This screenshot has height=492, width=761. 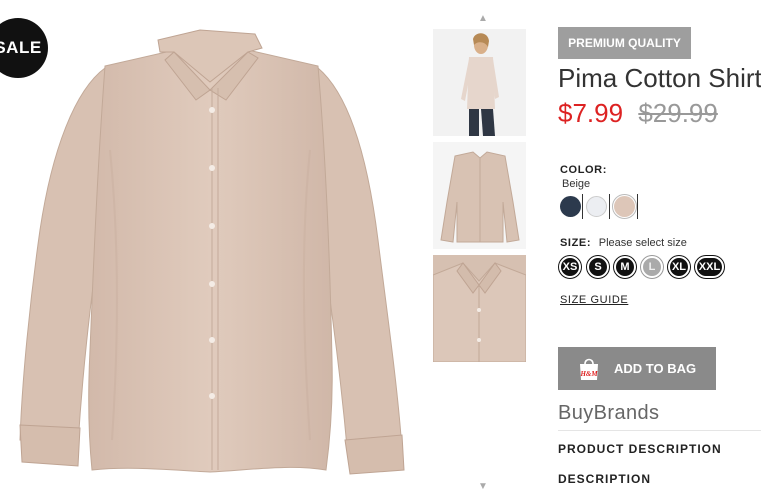 What do you see at coordinates (625, 267) in the screenshot?
I see `size-m-button: M` at bounding box center [625, 267].